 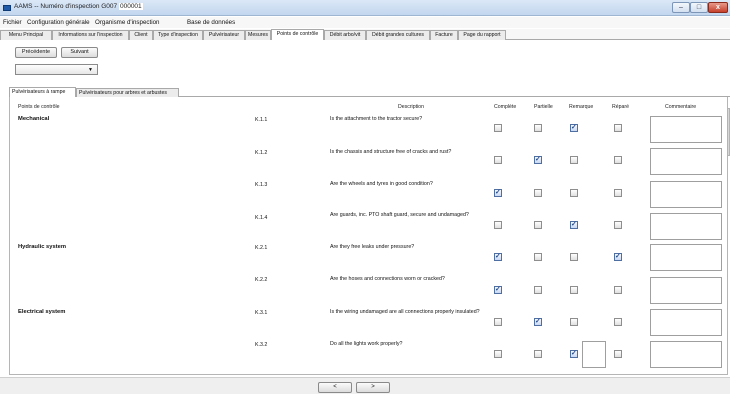 What do you see at coordinates (224, 35) in the screenshot?
I see `tab-pulverisateur: Pulvérisateur` at bounding box center [224, 35].